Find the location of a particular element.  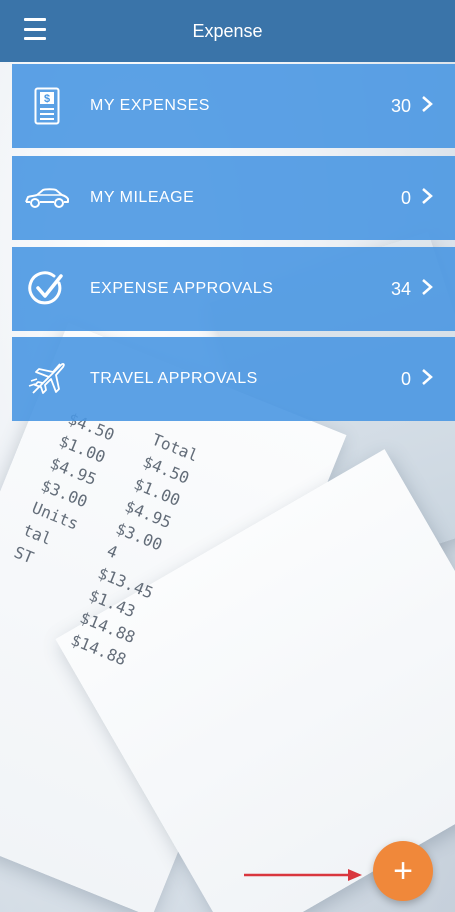

app-header: Expense is located at coordinates (227, 31).